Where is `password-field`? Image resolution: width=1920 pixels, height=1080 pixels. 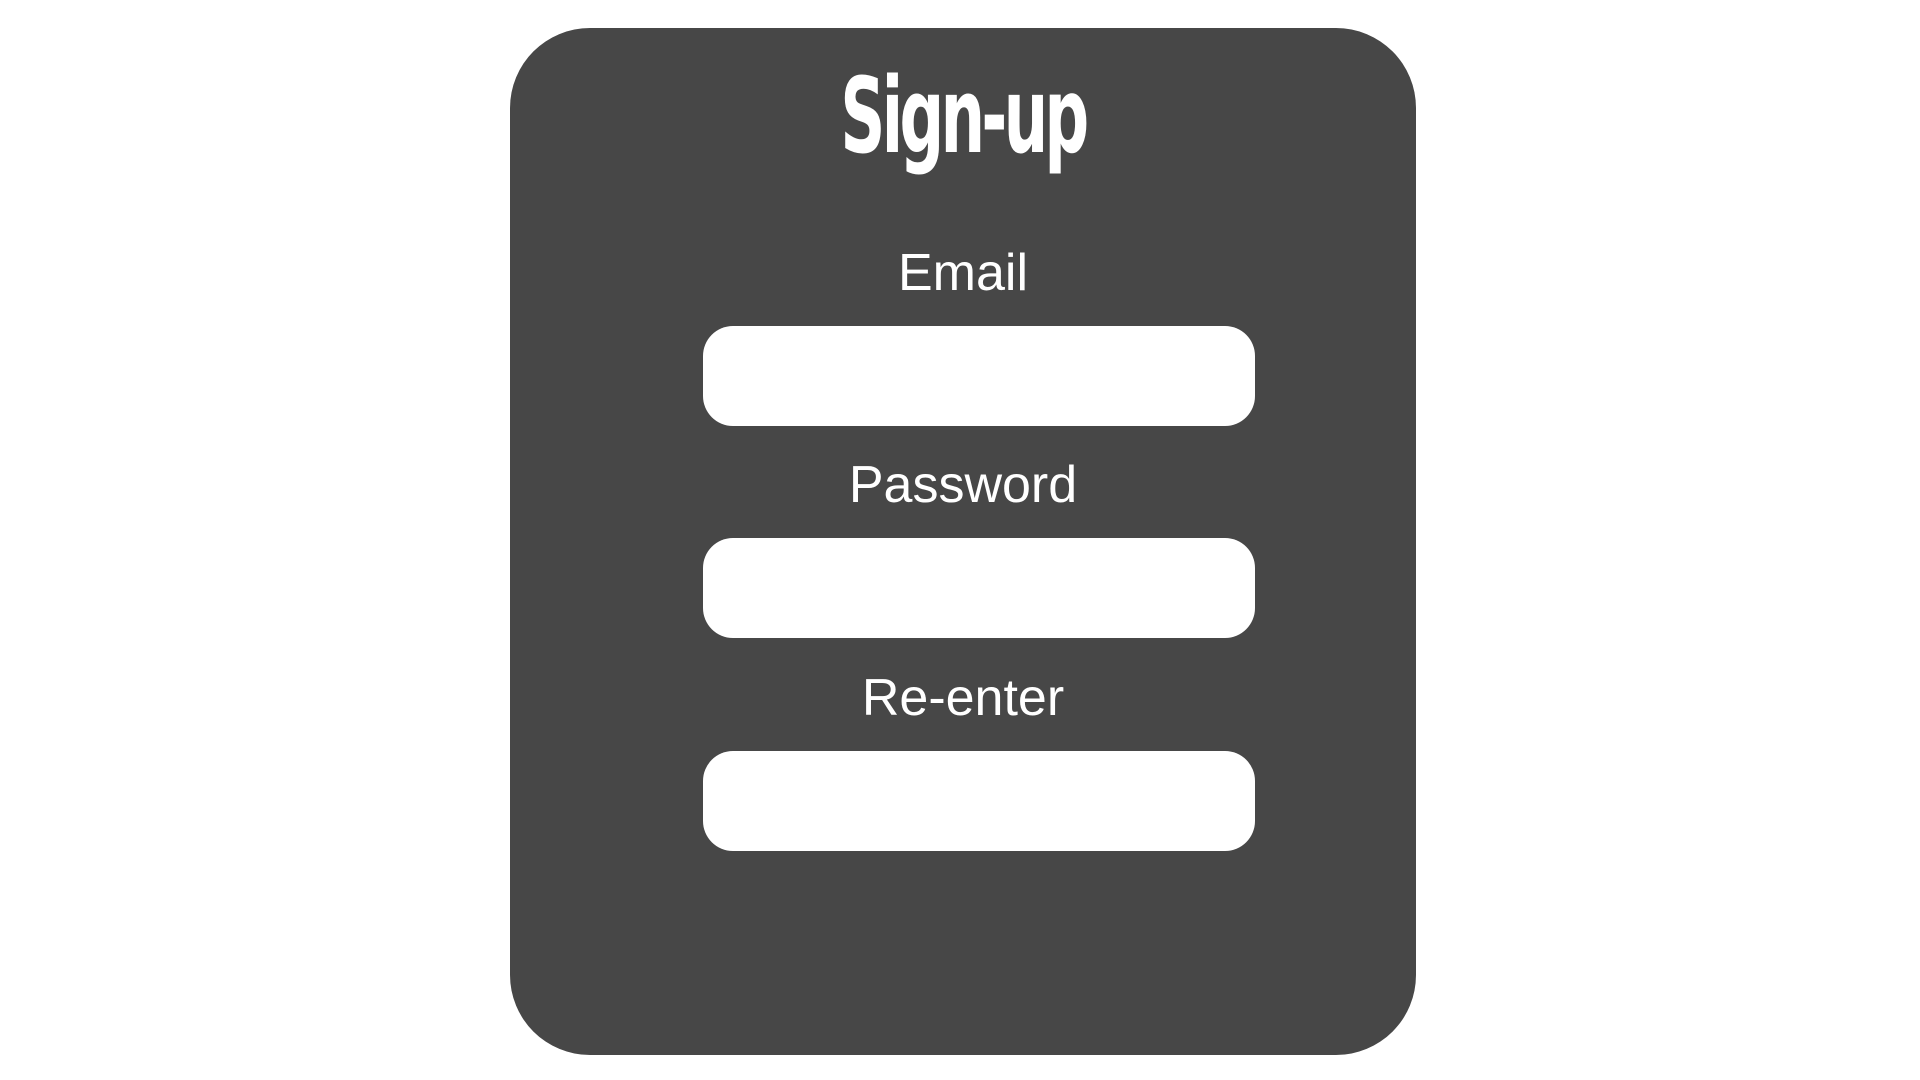 password-field is located at coordinates (979, 588).